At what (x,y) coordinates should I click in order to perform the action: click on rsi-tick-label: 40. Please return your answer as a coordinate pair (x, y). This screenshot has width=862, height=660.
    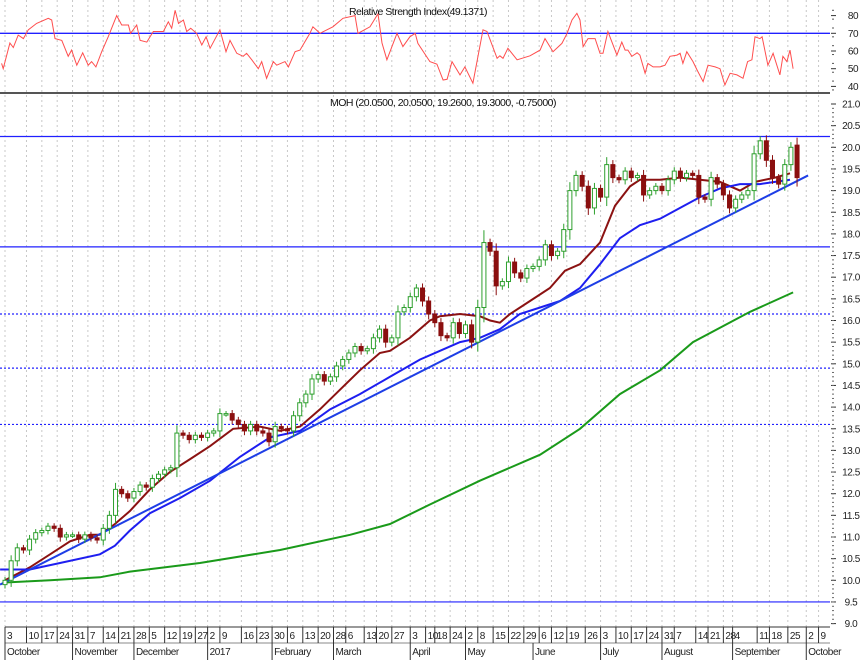
    Looking at the image, I should click on (853, 87).